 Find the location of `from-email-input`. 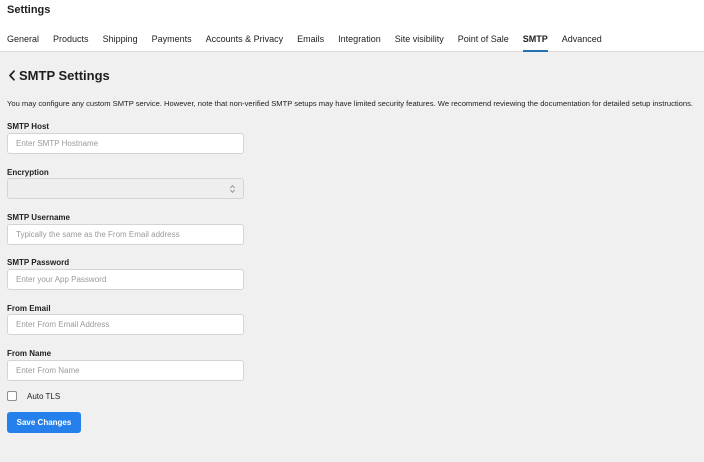

from-email-input is located at coordinates (125, 324).